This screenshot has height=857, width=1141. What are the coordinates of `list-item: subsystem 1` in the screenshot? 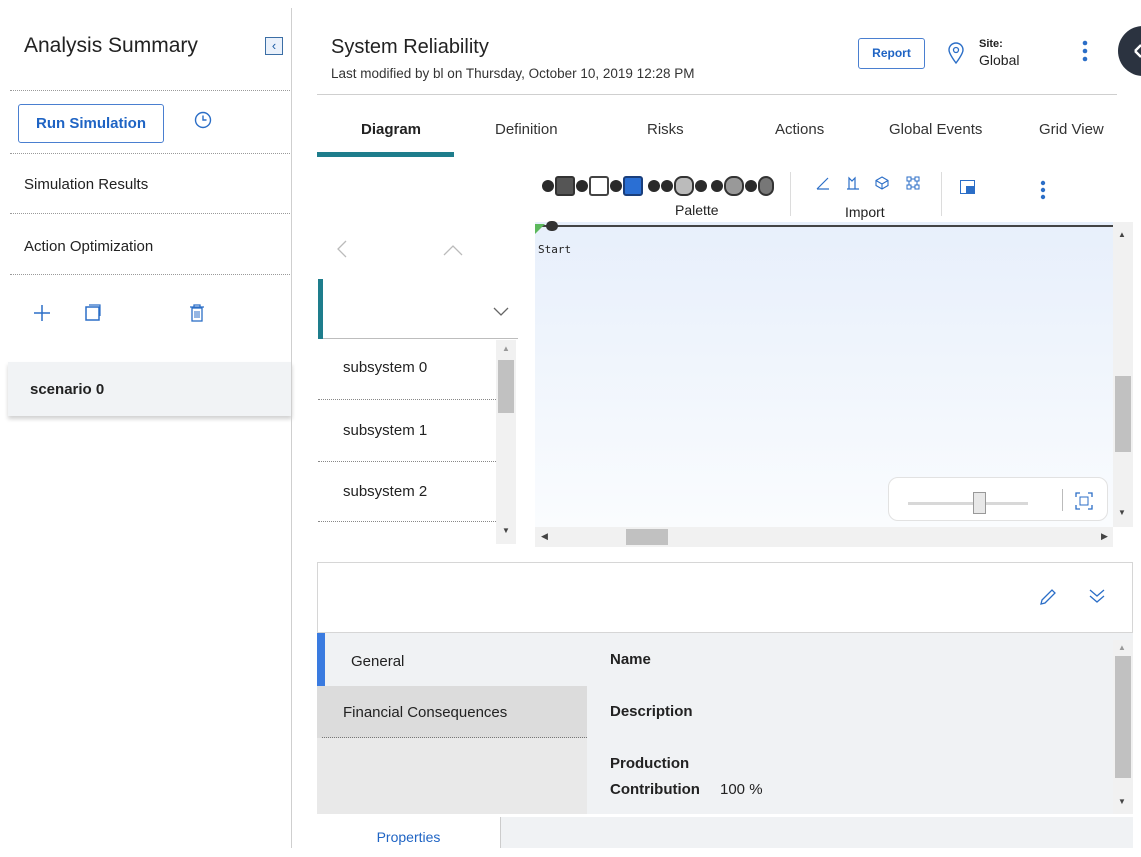 It's located at (385, 430).